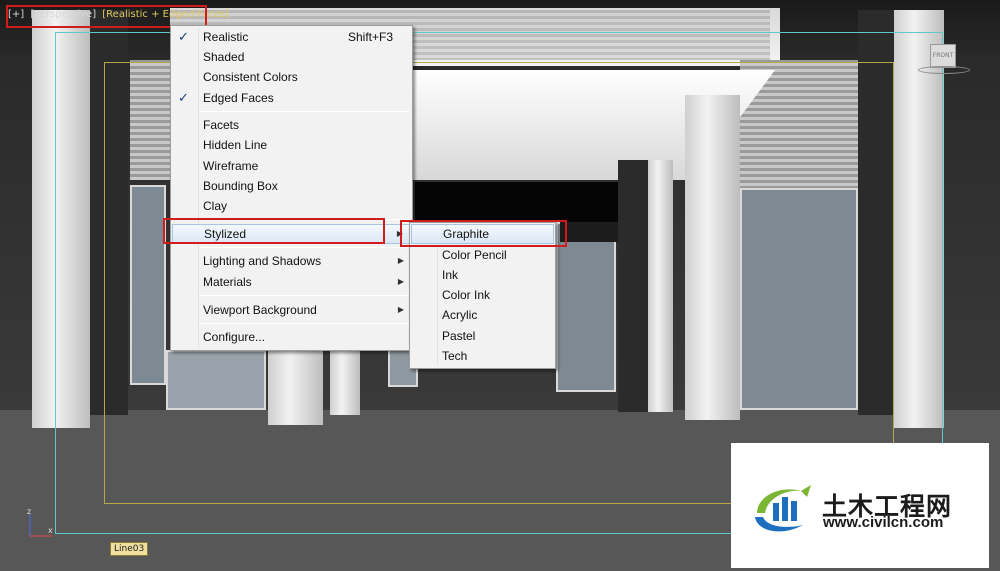  I want to click on menu-item-label: Realistic, so click(226, 37).